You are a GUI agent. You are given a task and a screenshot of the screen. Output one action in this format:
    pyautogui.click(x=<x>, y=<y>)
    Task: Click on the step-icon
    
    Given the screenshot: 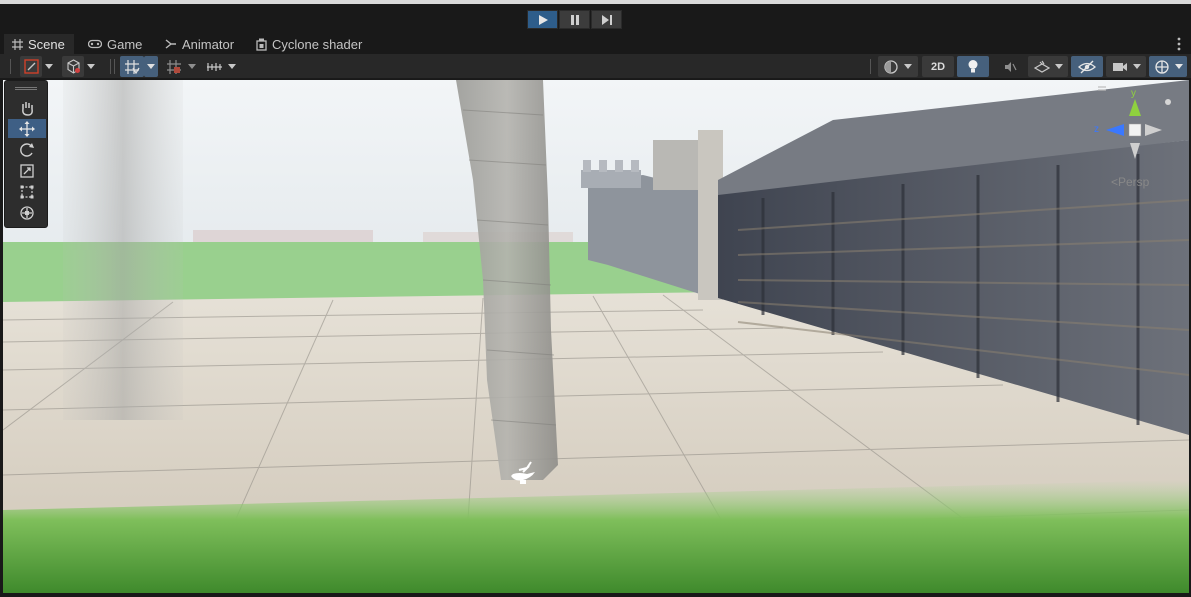 What is the action you would take?
    pyautogui.click(x=606, y=19)
    